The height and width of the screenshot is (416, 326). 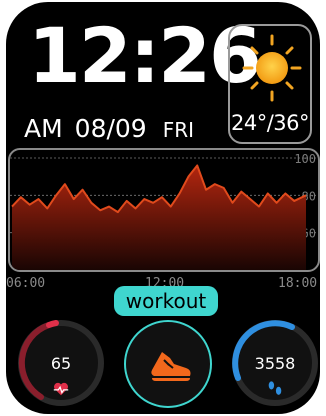 What do you see at coordinates (61, 389) in the screenshot?
I see `heart-icon` at bounding box center [61, 389].